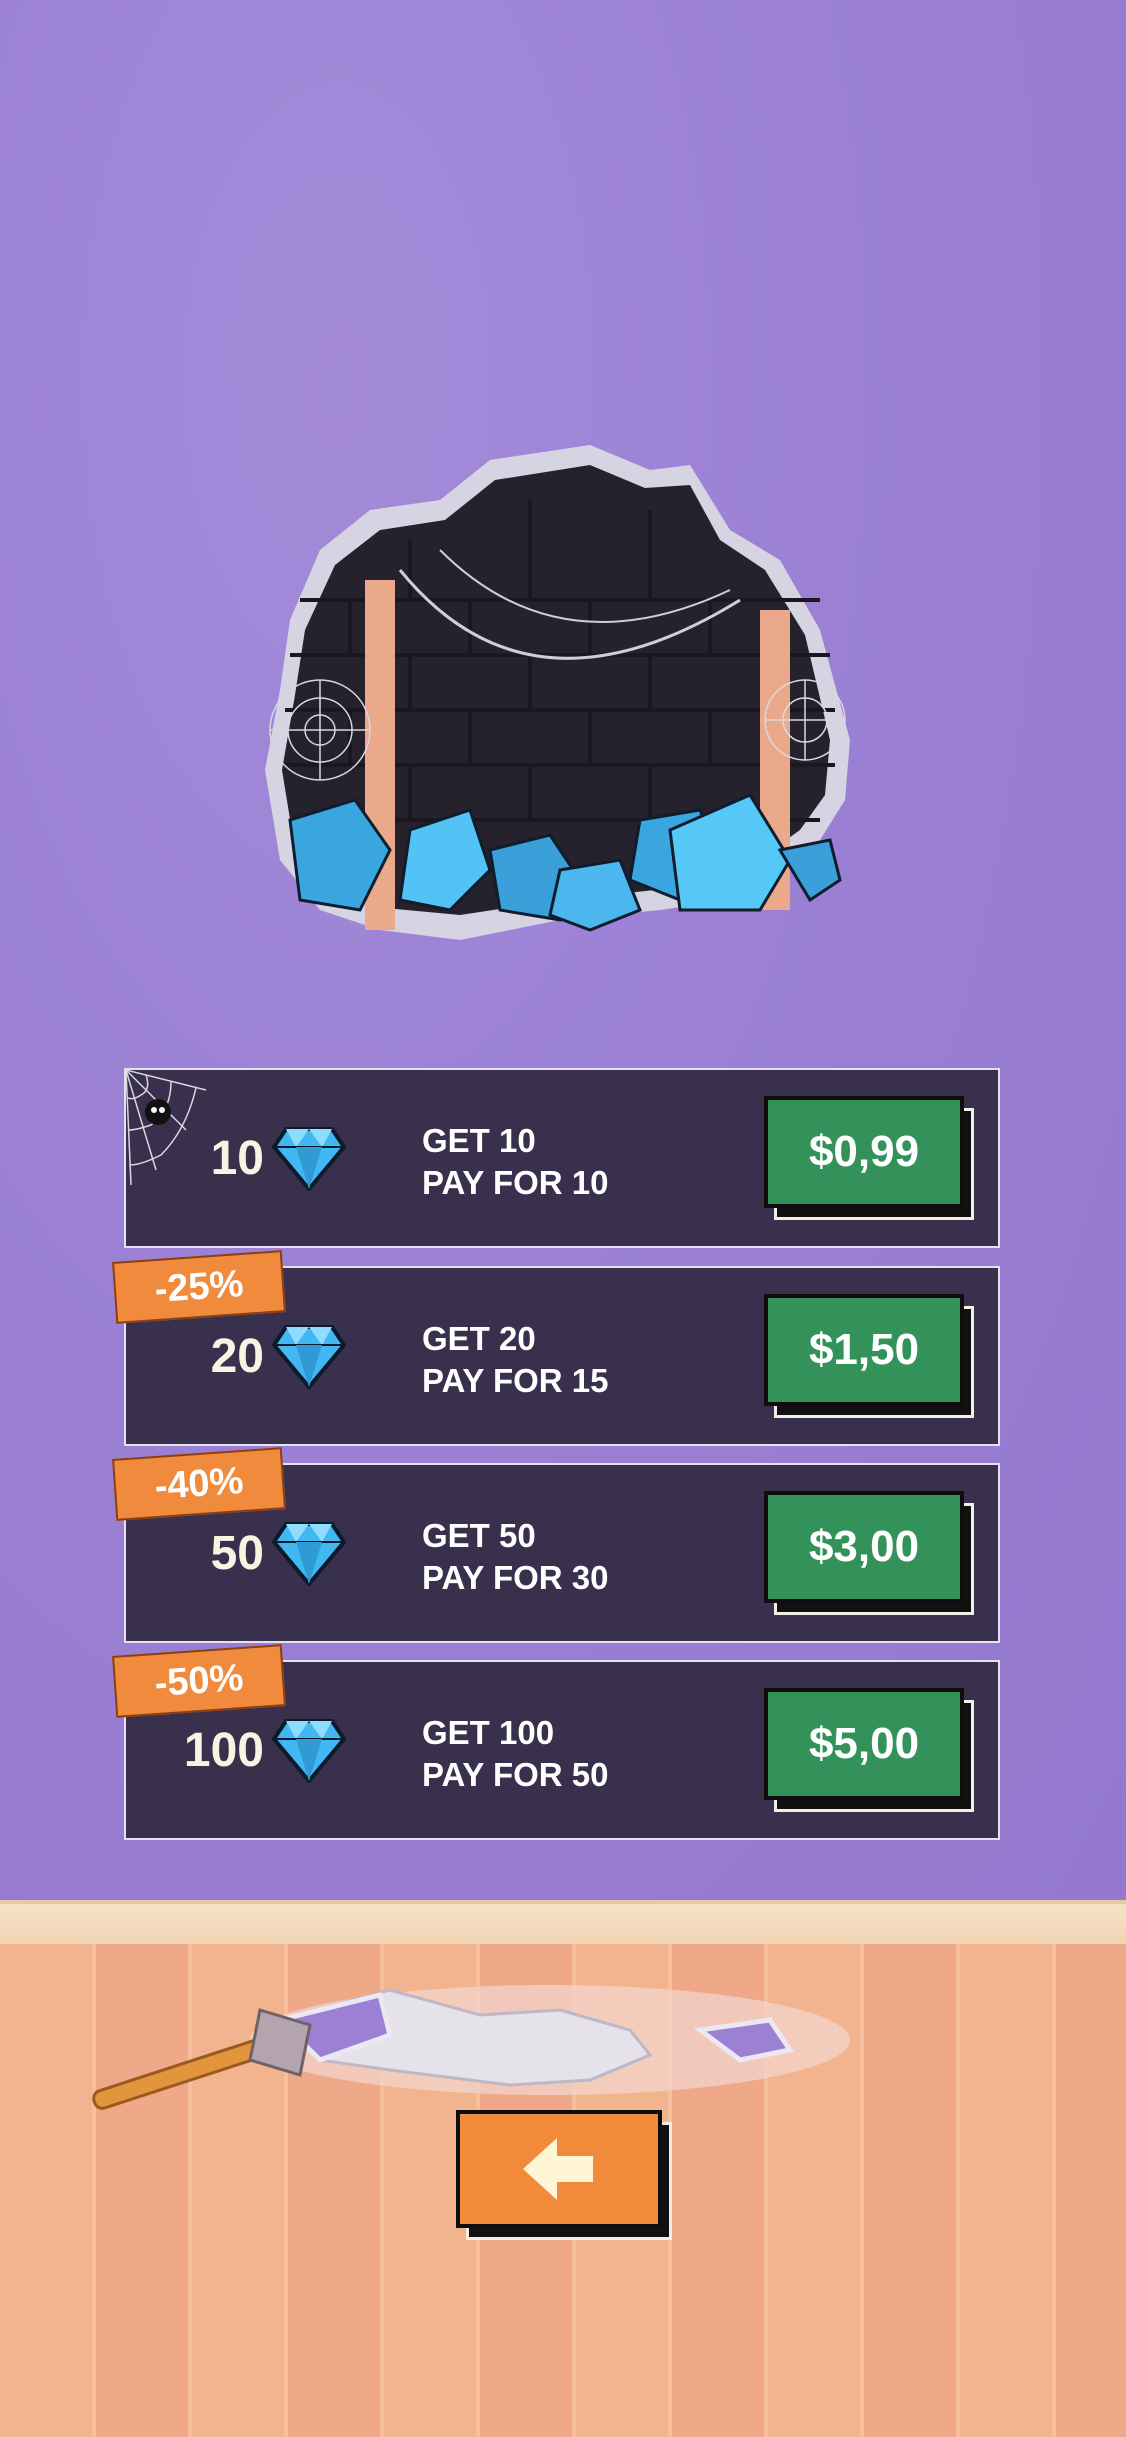 Image resolution: width=1126 pixels, height=2437 pixels. Describe the element at coordinates (223, 1750) in the screenshot. I see `gem-amount-text: 100` at that location.